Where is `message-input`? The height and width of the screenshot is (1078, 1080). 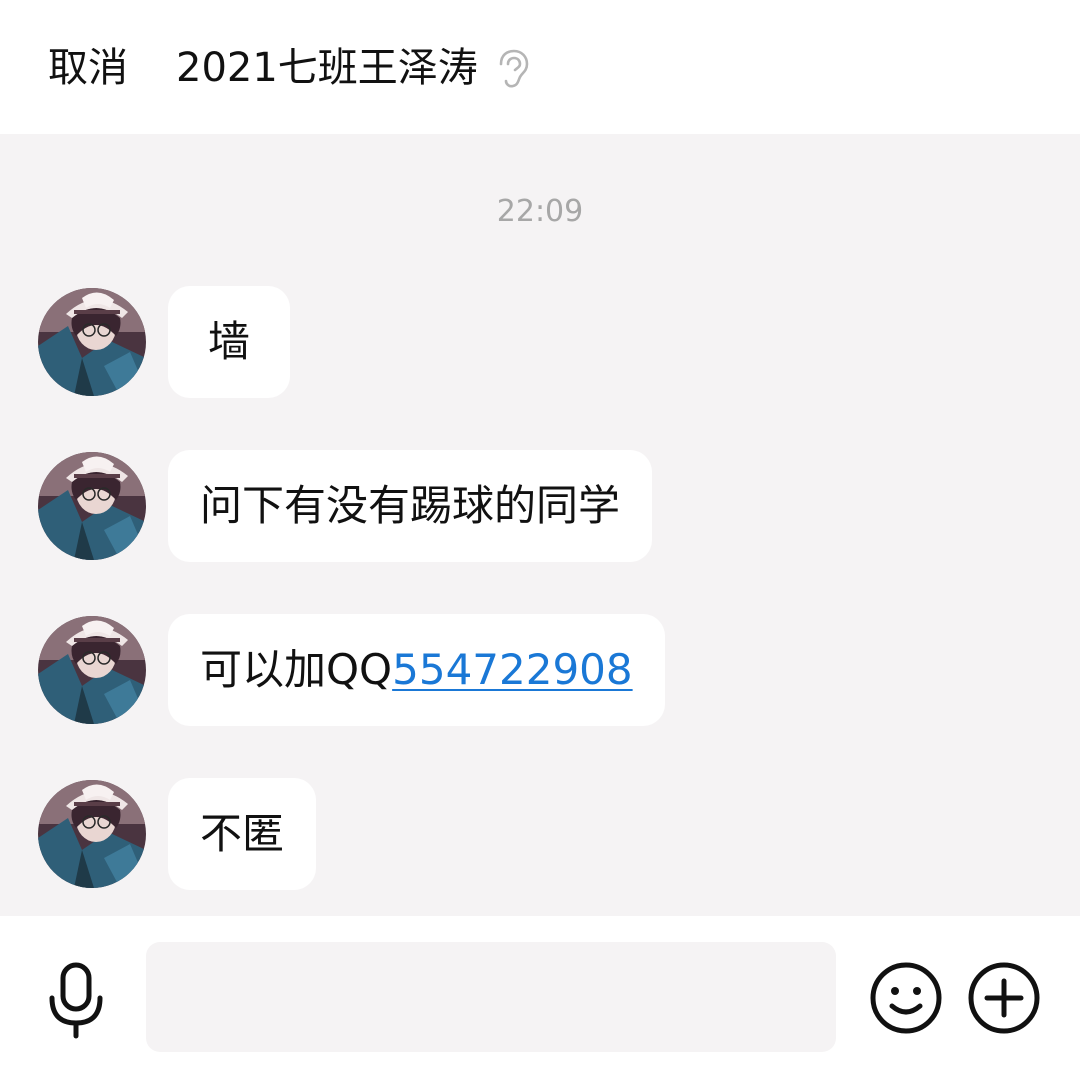 message-input is located at coordinates (491, 997).